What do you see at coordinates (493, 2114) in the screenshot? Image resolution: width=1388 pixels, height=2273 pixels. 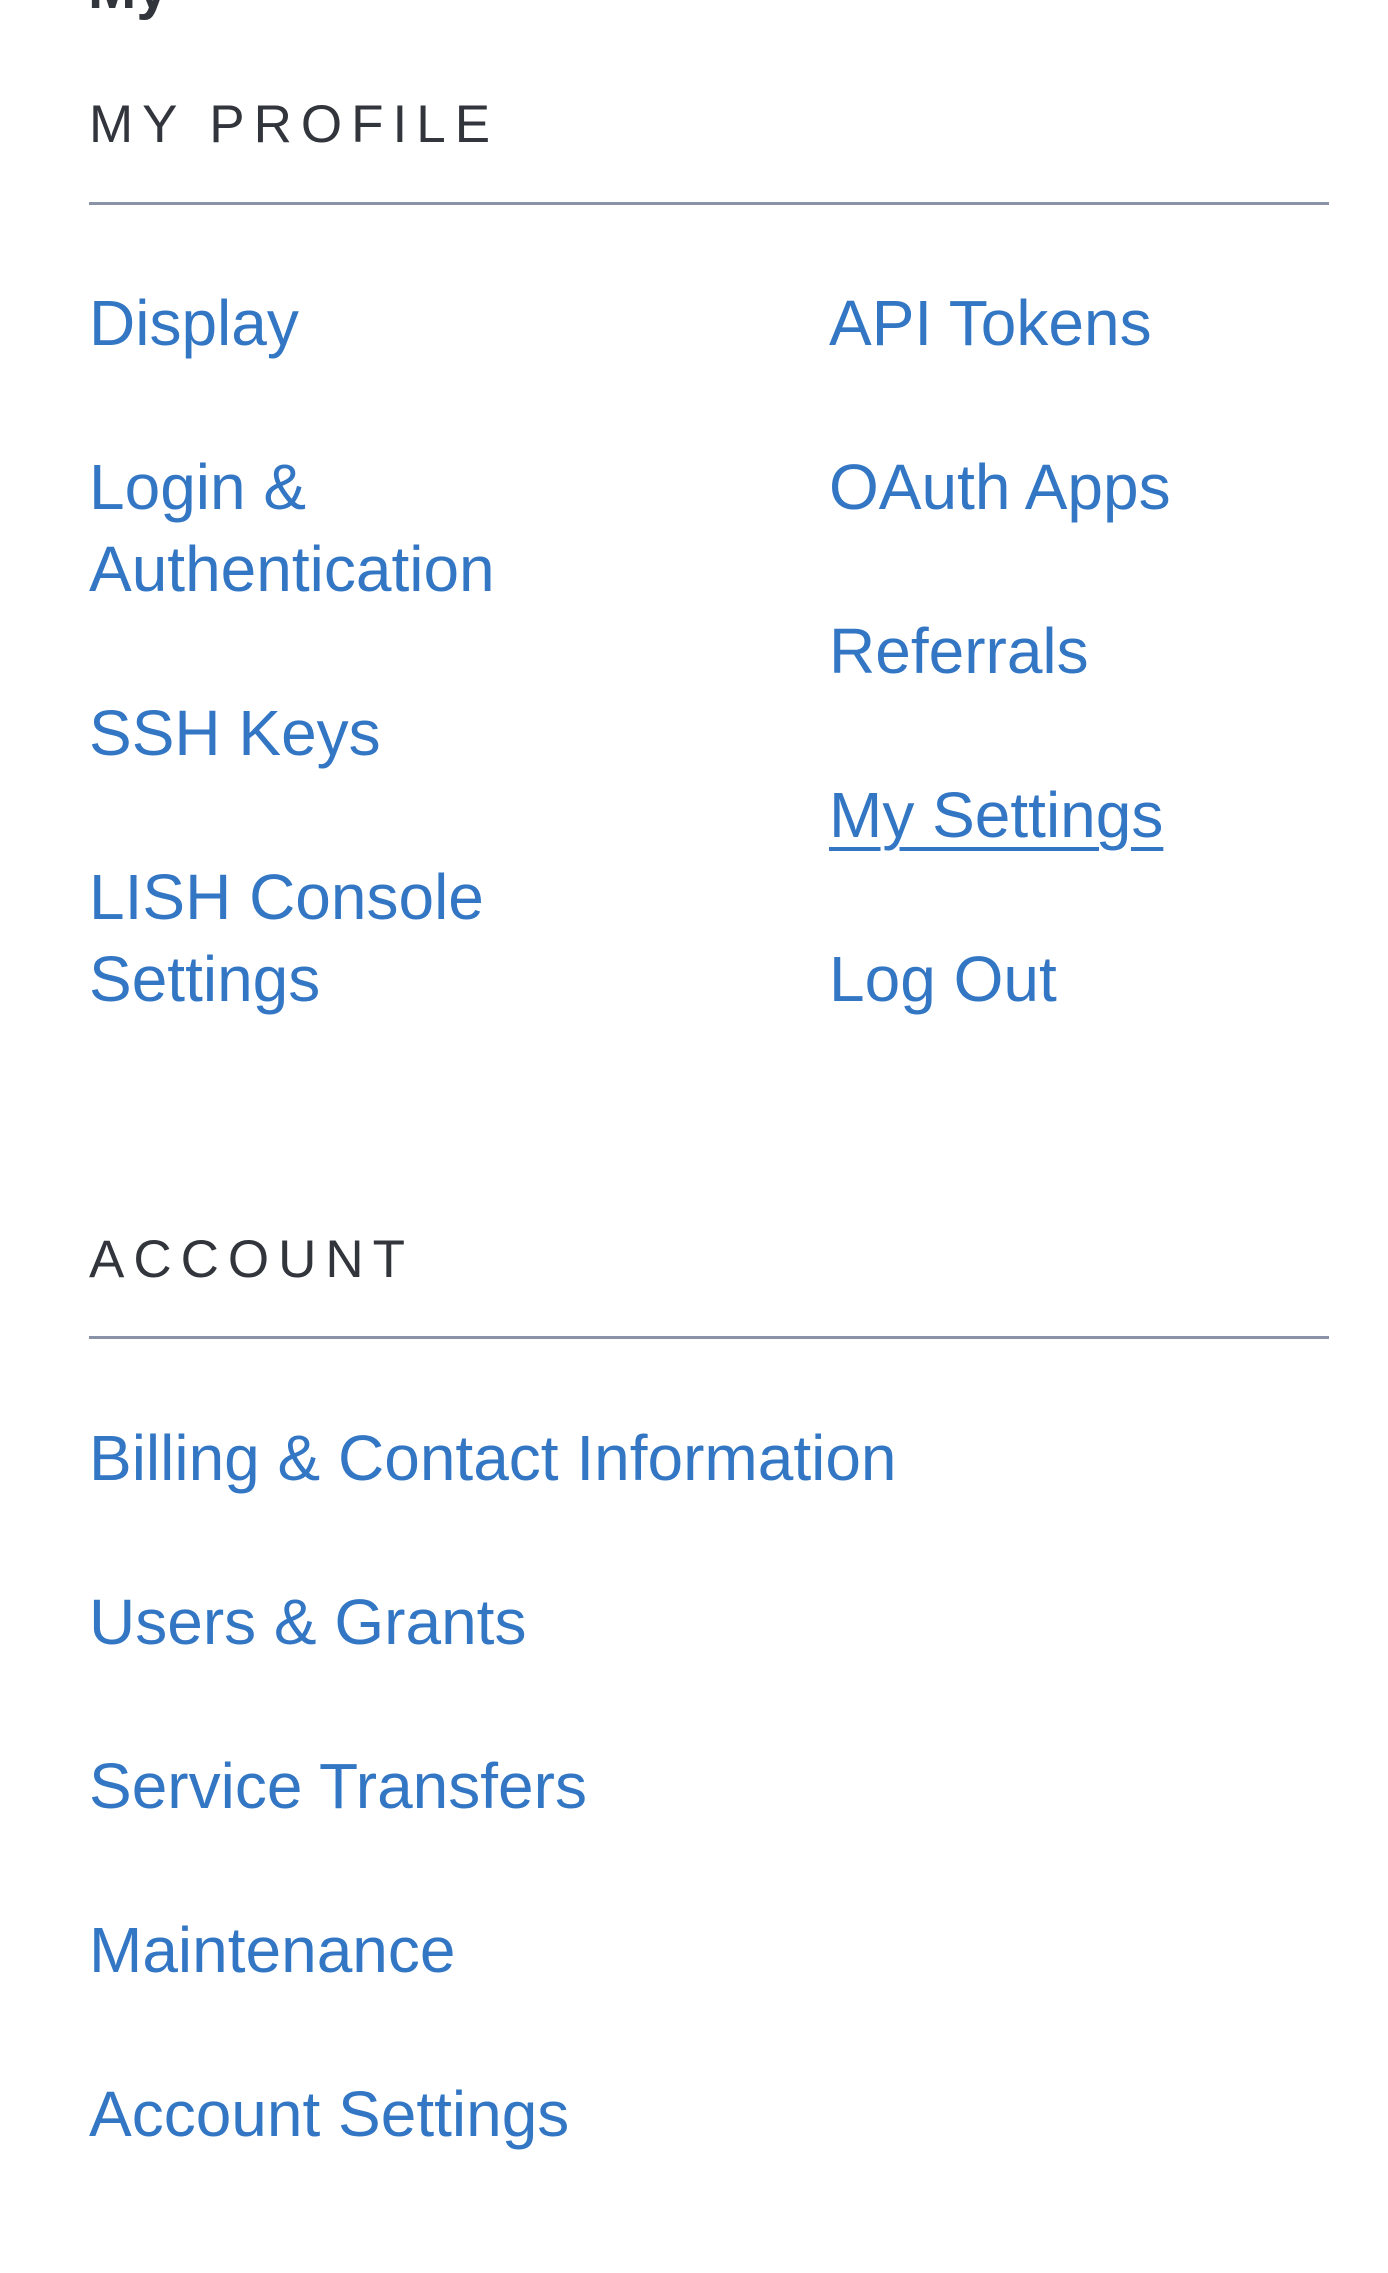 I see `account-settings-link: Account Settings` at bounding box center [493, 2114].